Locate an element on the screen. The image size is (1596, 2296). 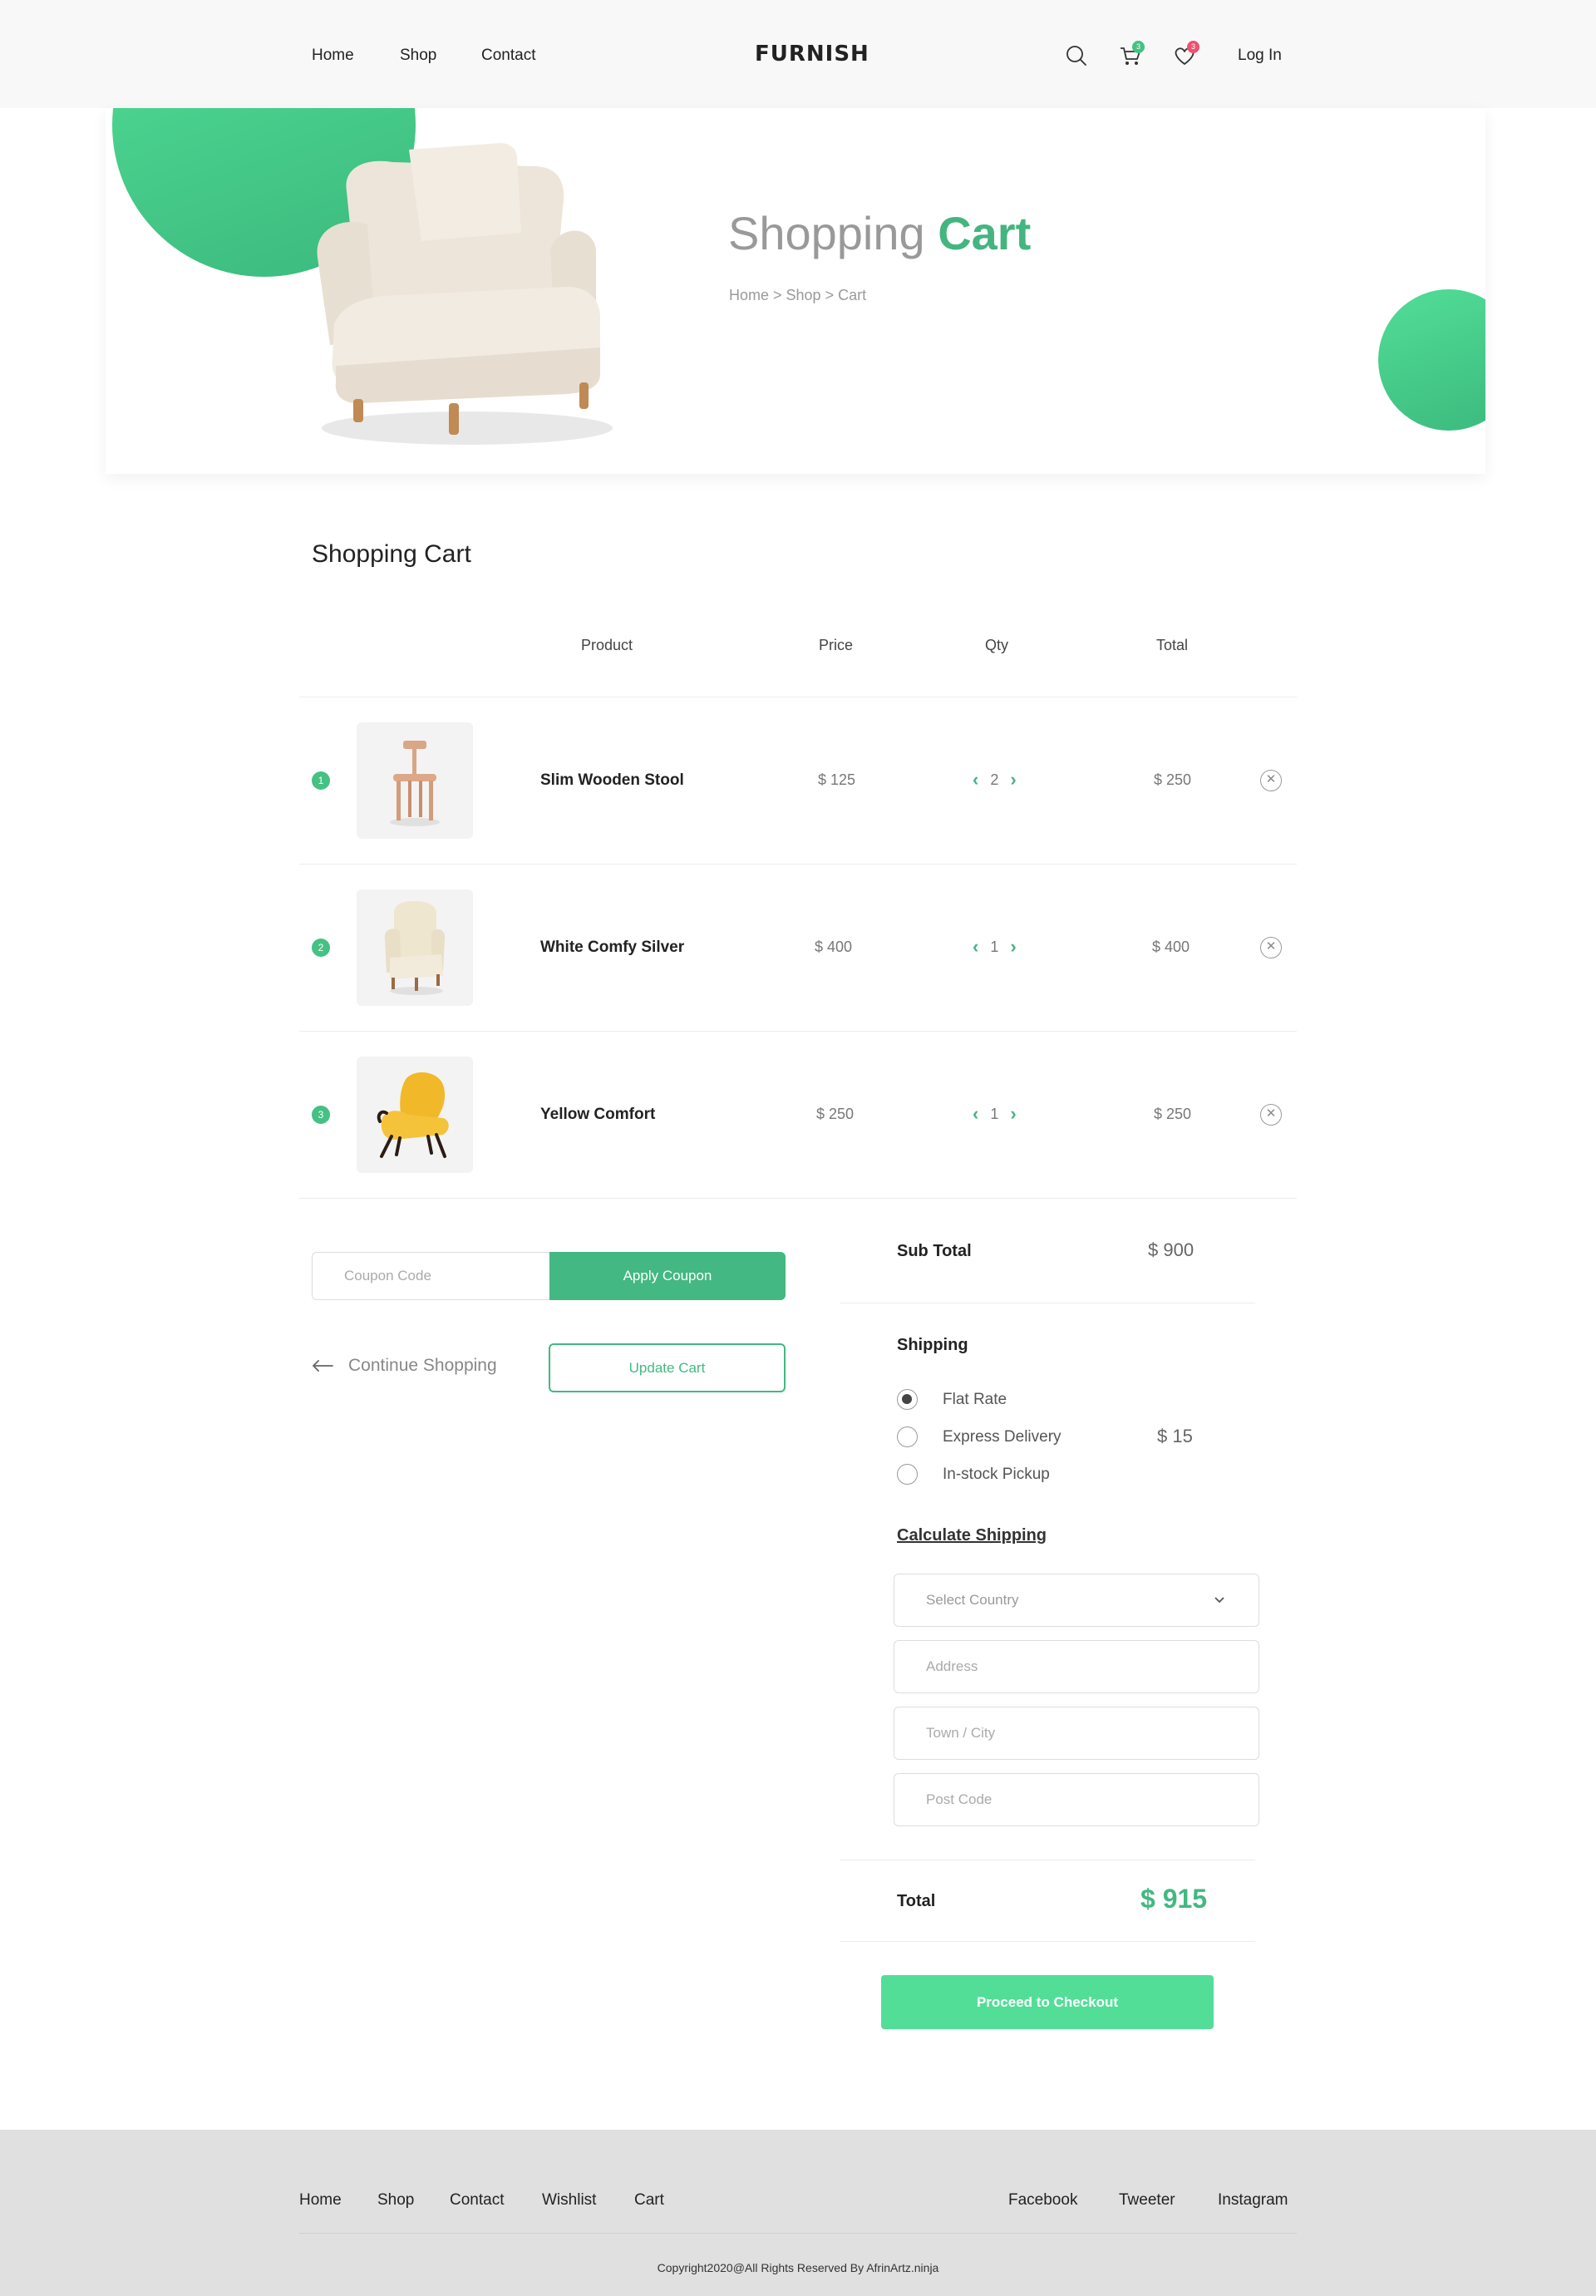
line-total: $ 400 is located at coordinates (1171, 947).